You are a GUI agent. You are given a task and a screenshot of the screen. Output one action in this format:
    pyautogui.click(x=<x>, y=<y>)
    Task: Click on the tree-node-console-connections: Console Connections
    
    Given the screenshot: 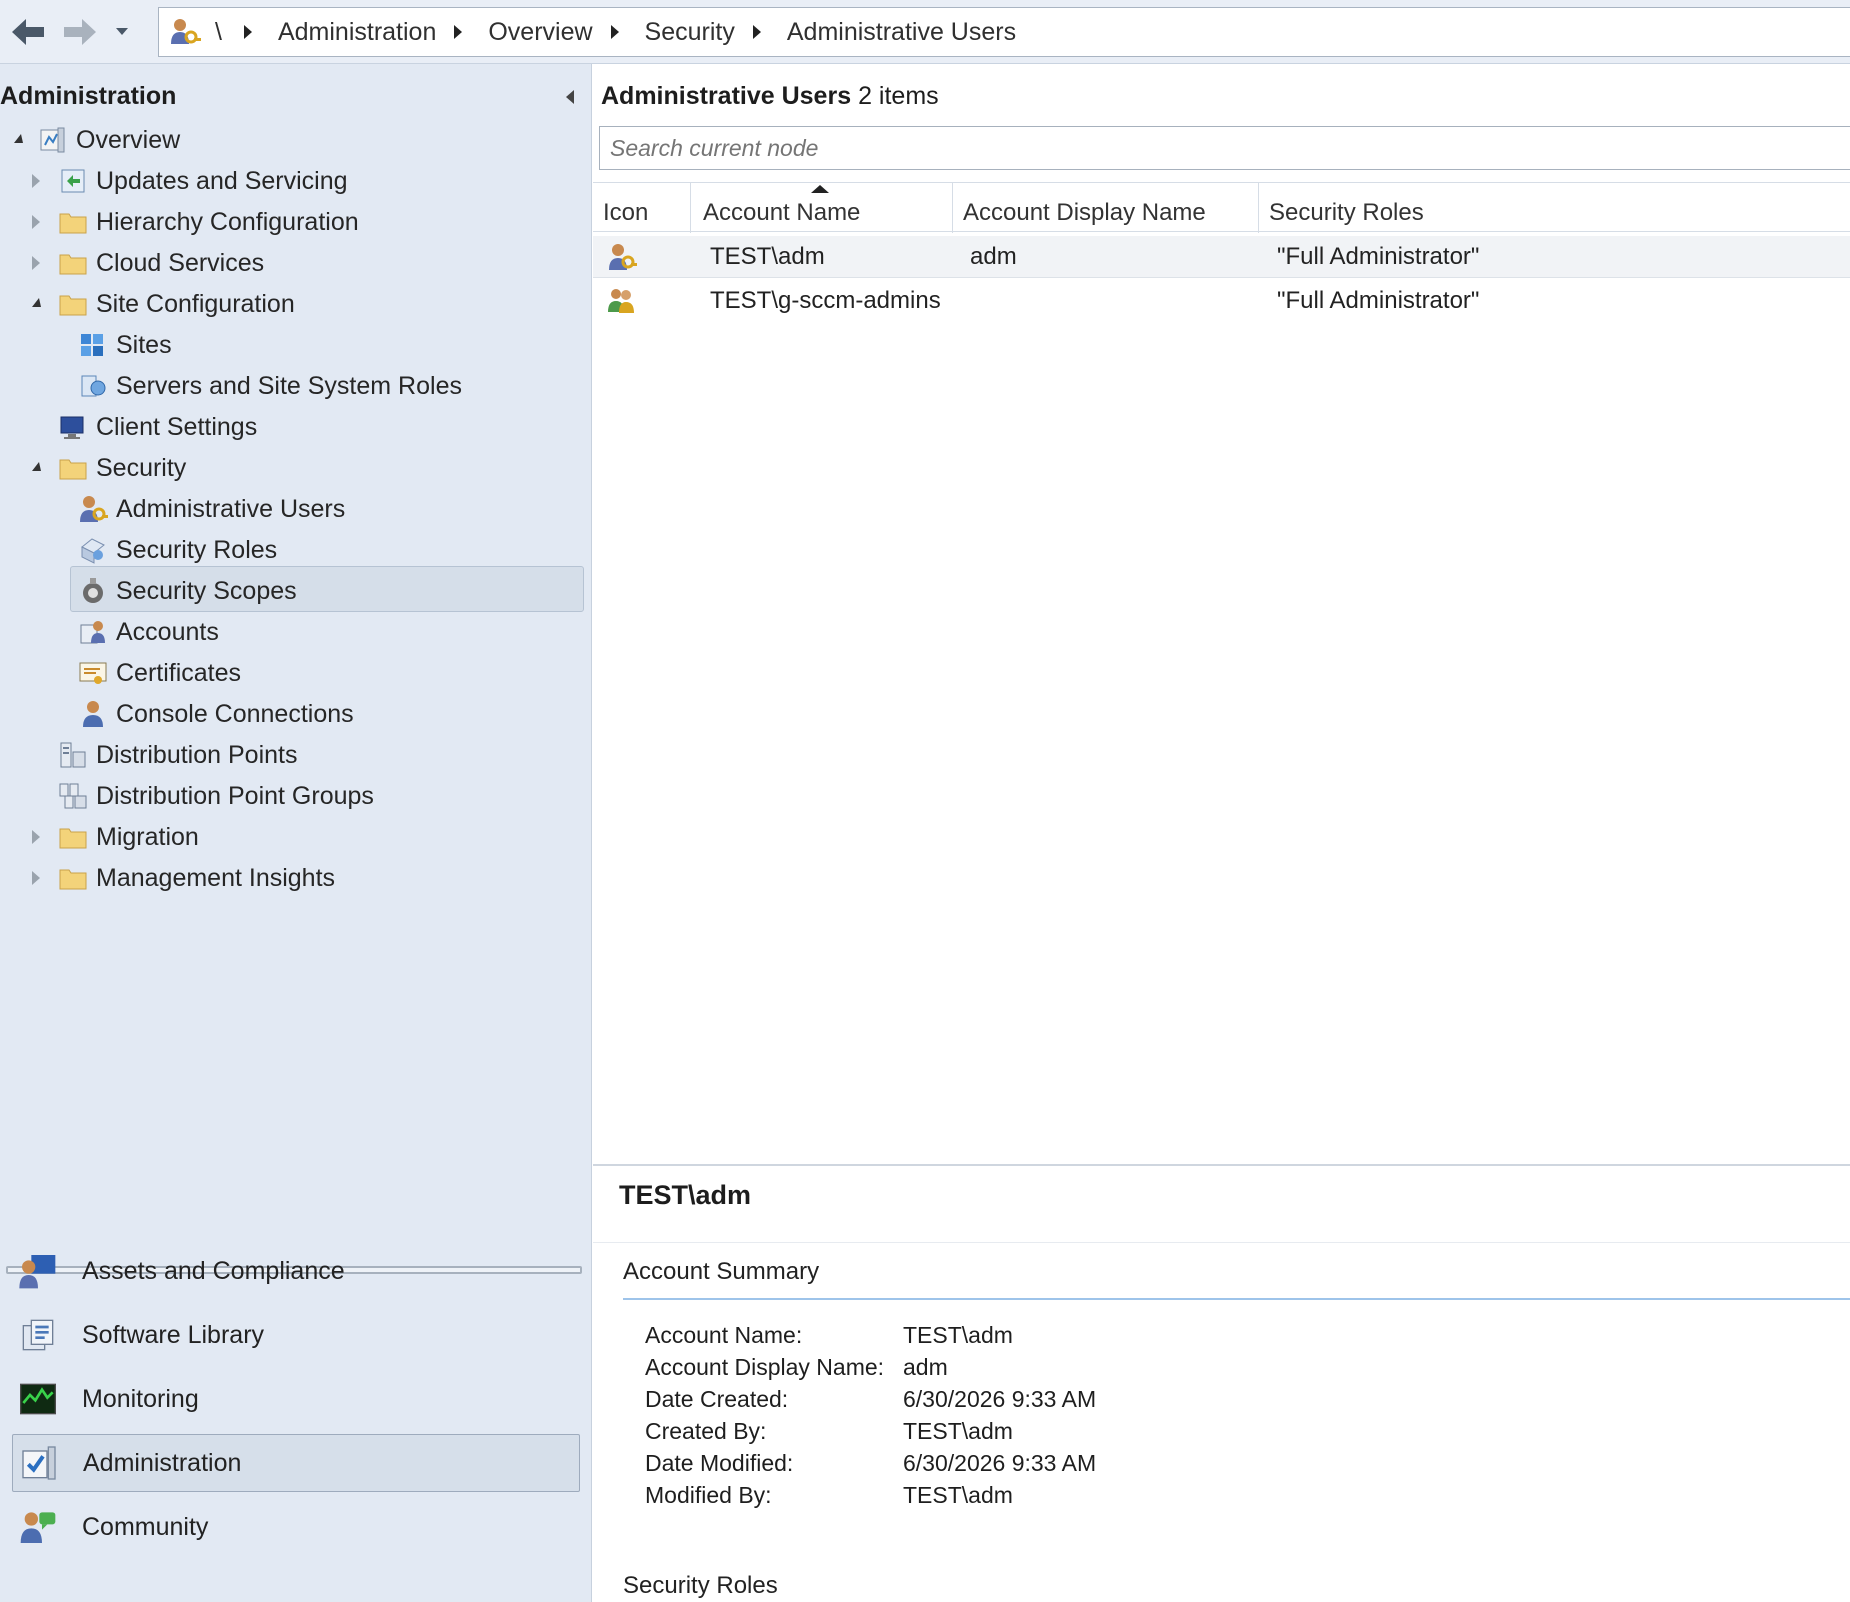 What is the action you would take?
    pyautogui.click(x=216, y=714)
    